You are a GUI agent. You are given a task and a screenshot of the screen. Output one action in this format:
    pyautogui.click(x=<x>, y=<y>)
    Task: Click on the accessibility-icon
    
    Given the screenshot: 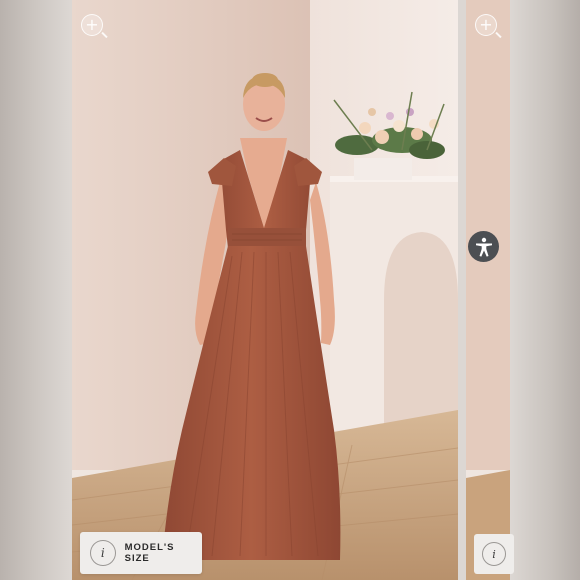 What is the action you would take?
    pyautogui.click(x=483, y=247)
    